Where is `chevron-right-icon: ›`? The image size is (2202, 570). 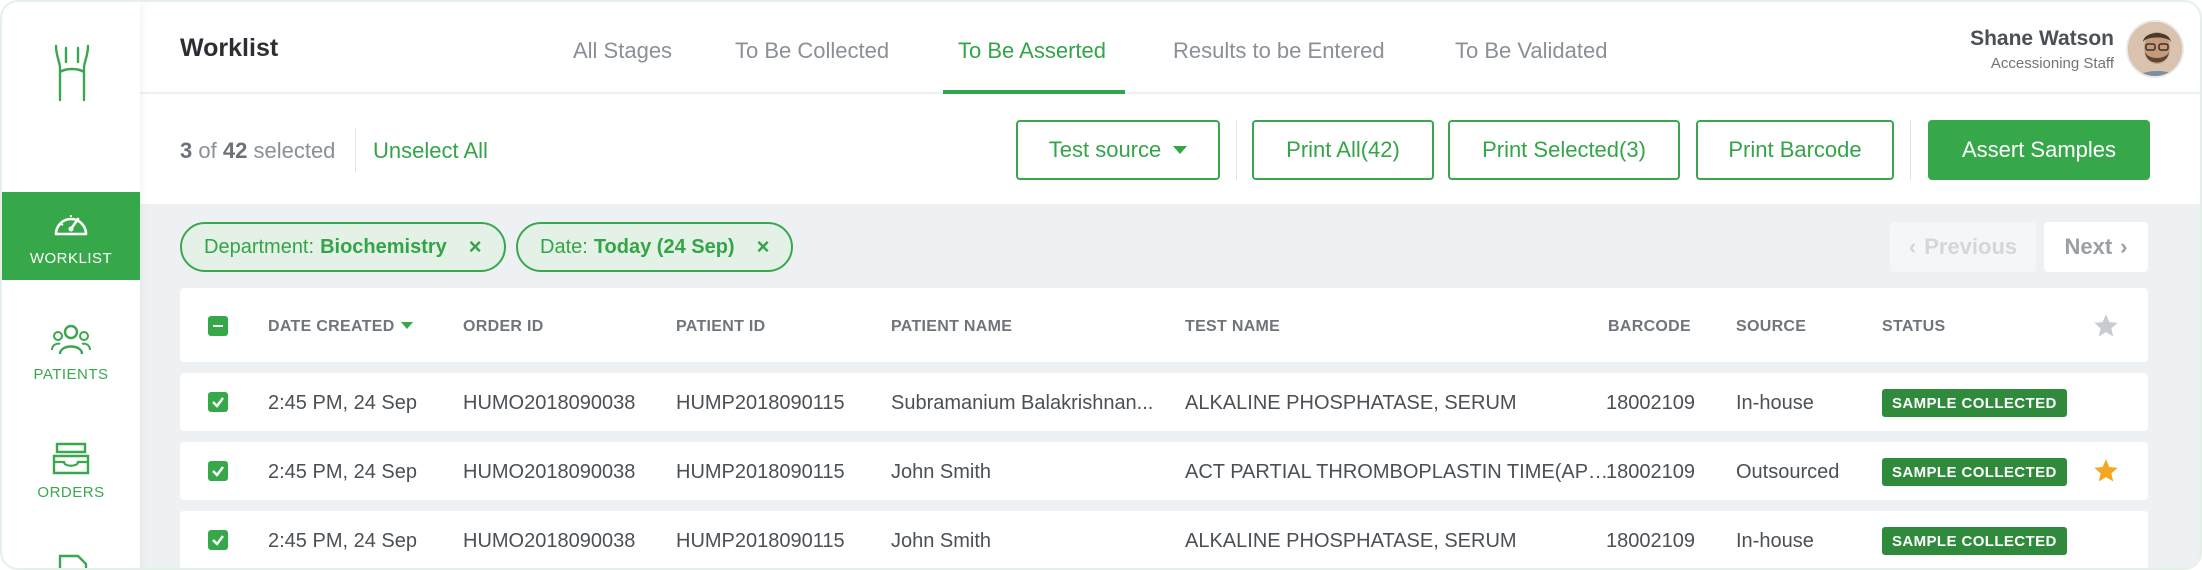
chevron-right-icon: › is located at coordinates (2124, 246).